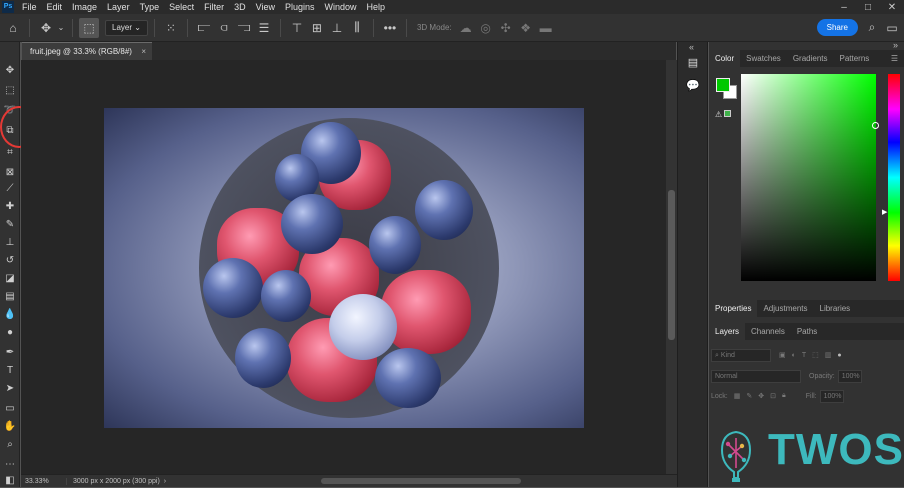  What do you see at coordinates (849, 376) in the screenshot?
I see `opacity-input: 100%` at bounding box center [849, 376].